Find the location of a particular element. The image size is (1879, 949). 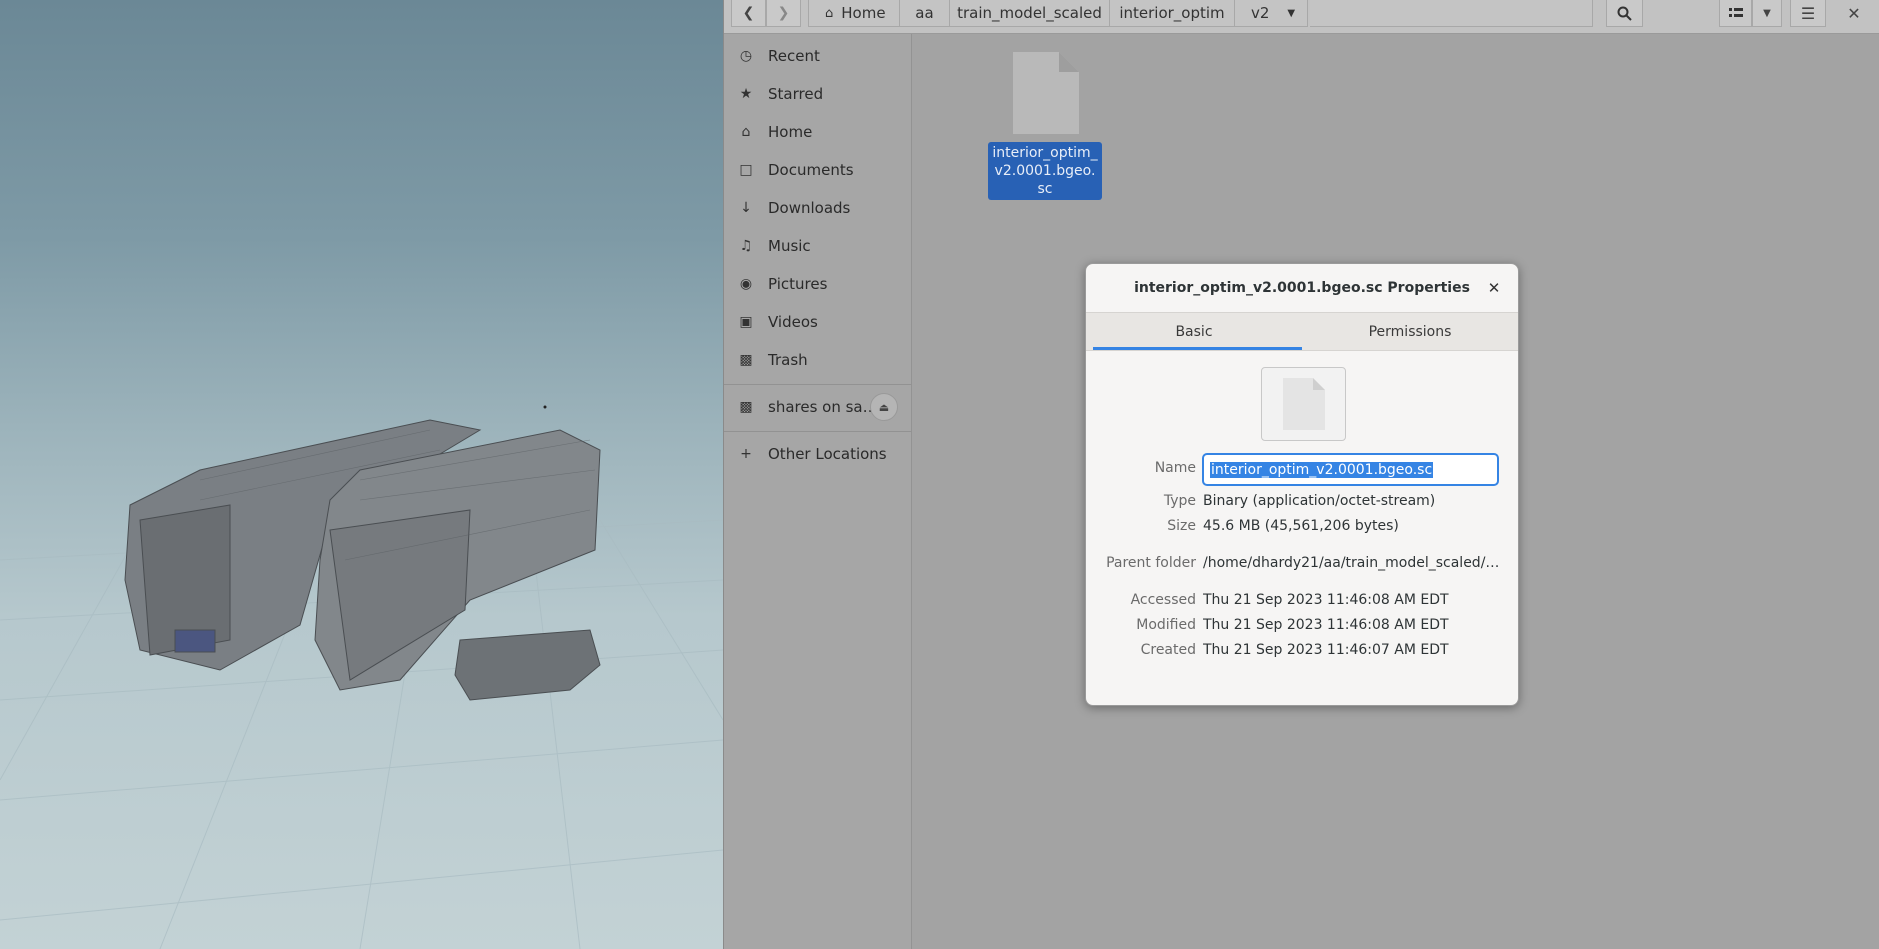

sidebar-item-label: Videos is located at coordinates (793, 322).